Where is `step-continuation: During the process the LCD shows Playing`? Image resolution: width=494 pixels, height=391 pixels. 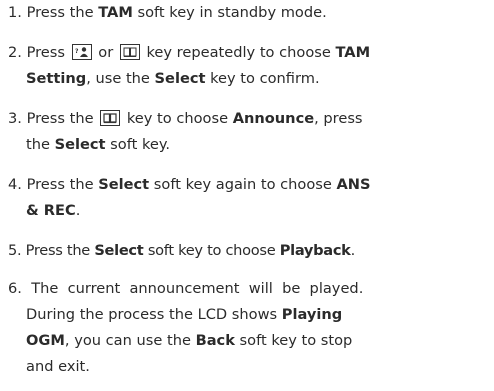 step-continuation: During the process the LCD shows Playing is located at coordinates (184, 314).